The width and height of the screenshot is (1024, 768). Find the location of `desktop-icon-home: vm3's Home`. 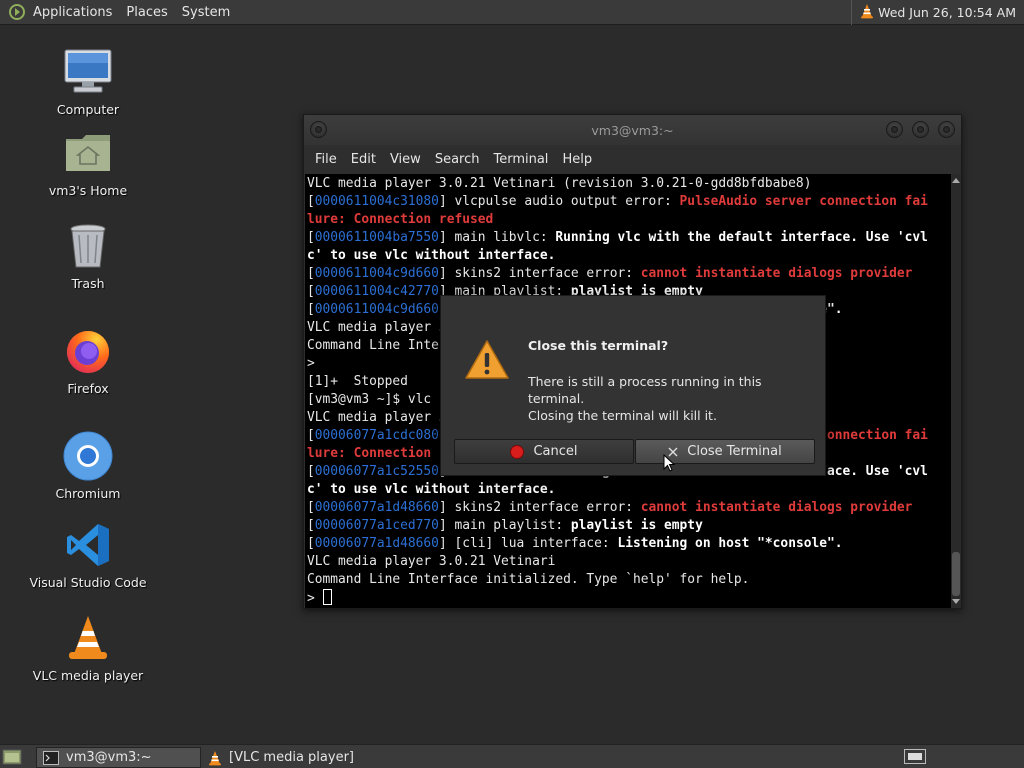

desktop-icon-home: vm3's Home is located at coordinates (88, 162).